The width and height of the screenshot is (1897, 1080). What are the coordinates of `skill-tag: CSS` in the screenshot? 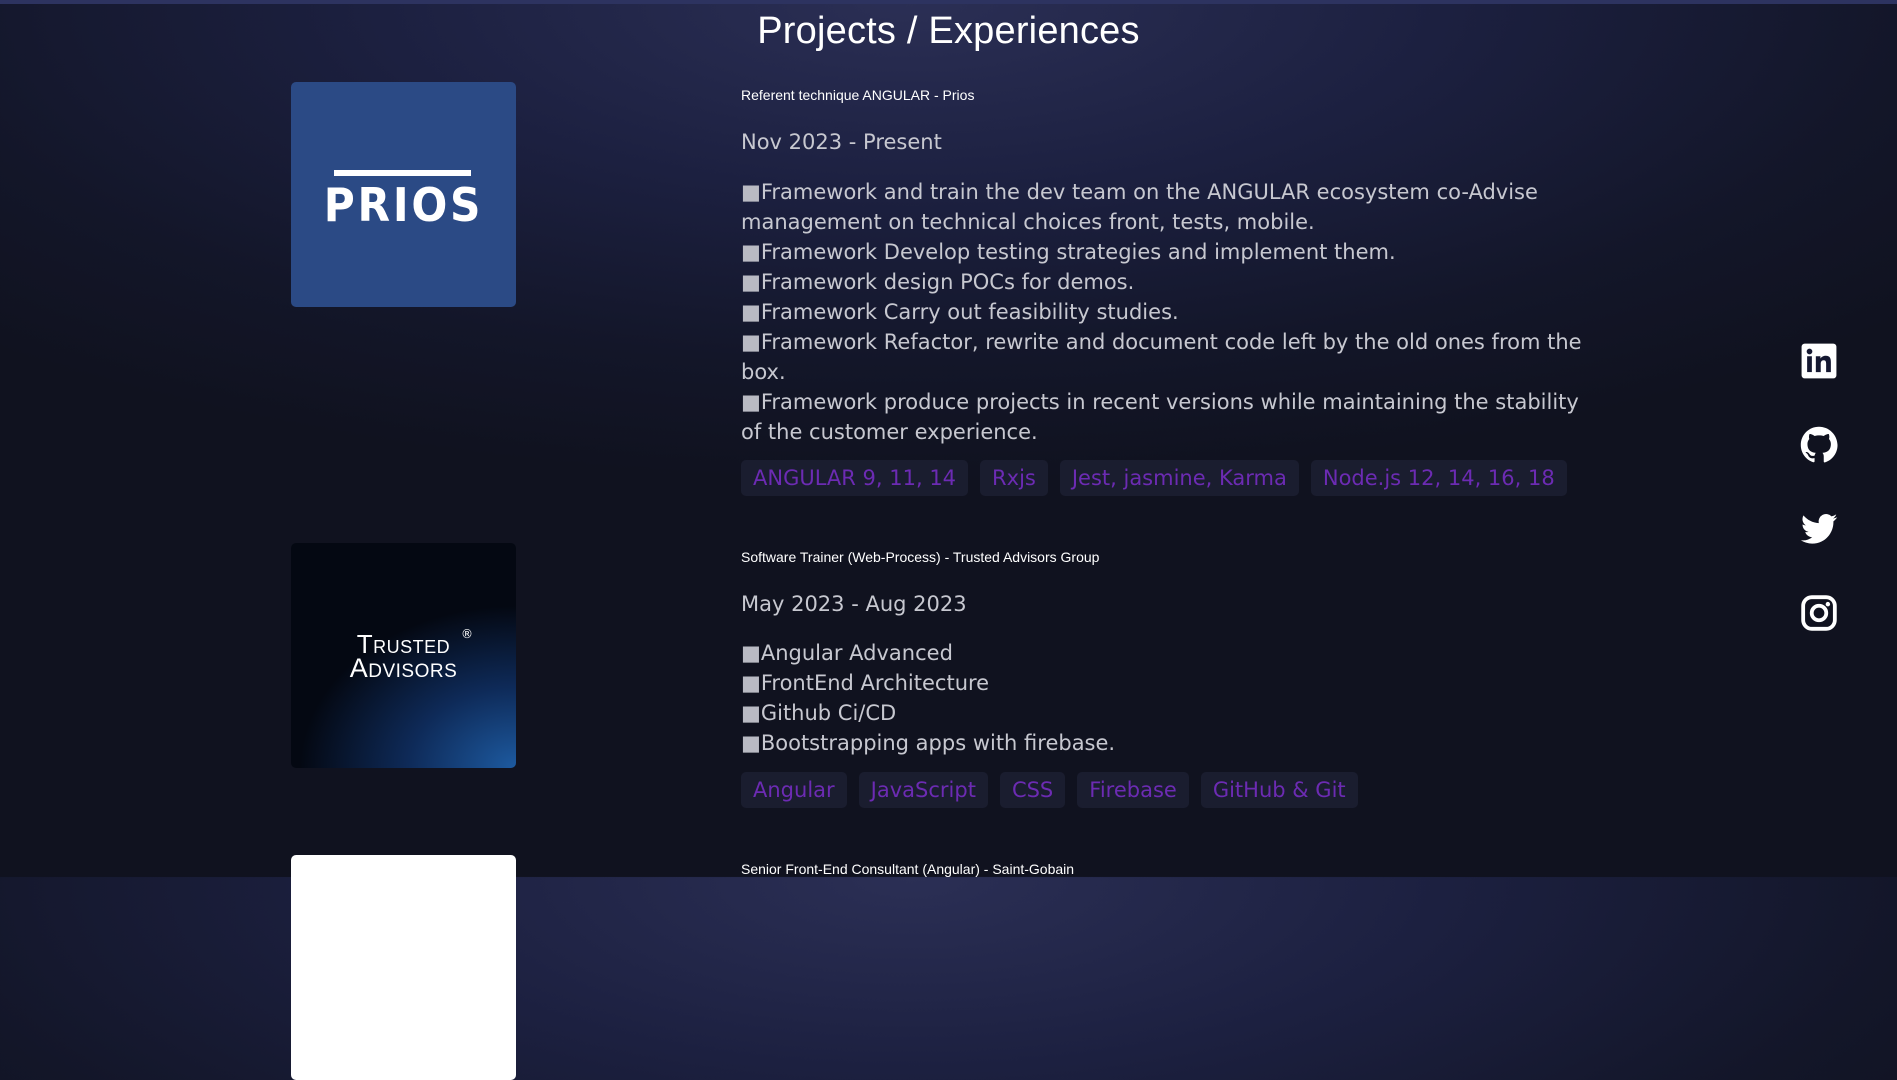 It's located at (1032, 790).